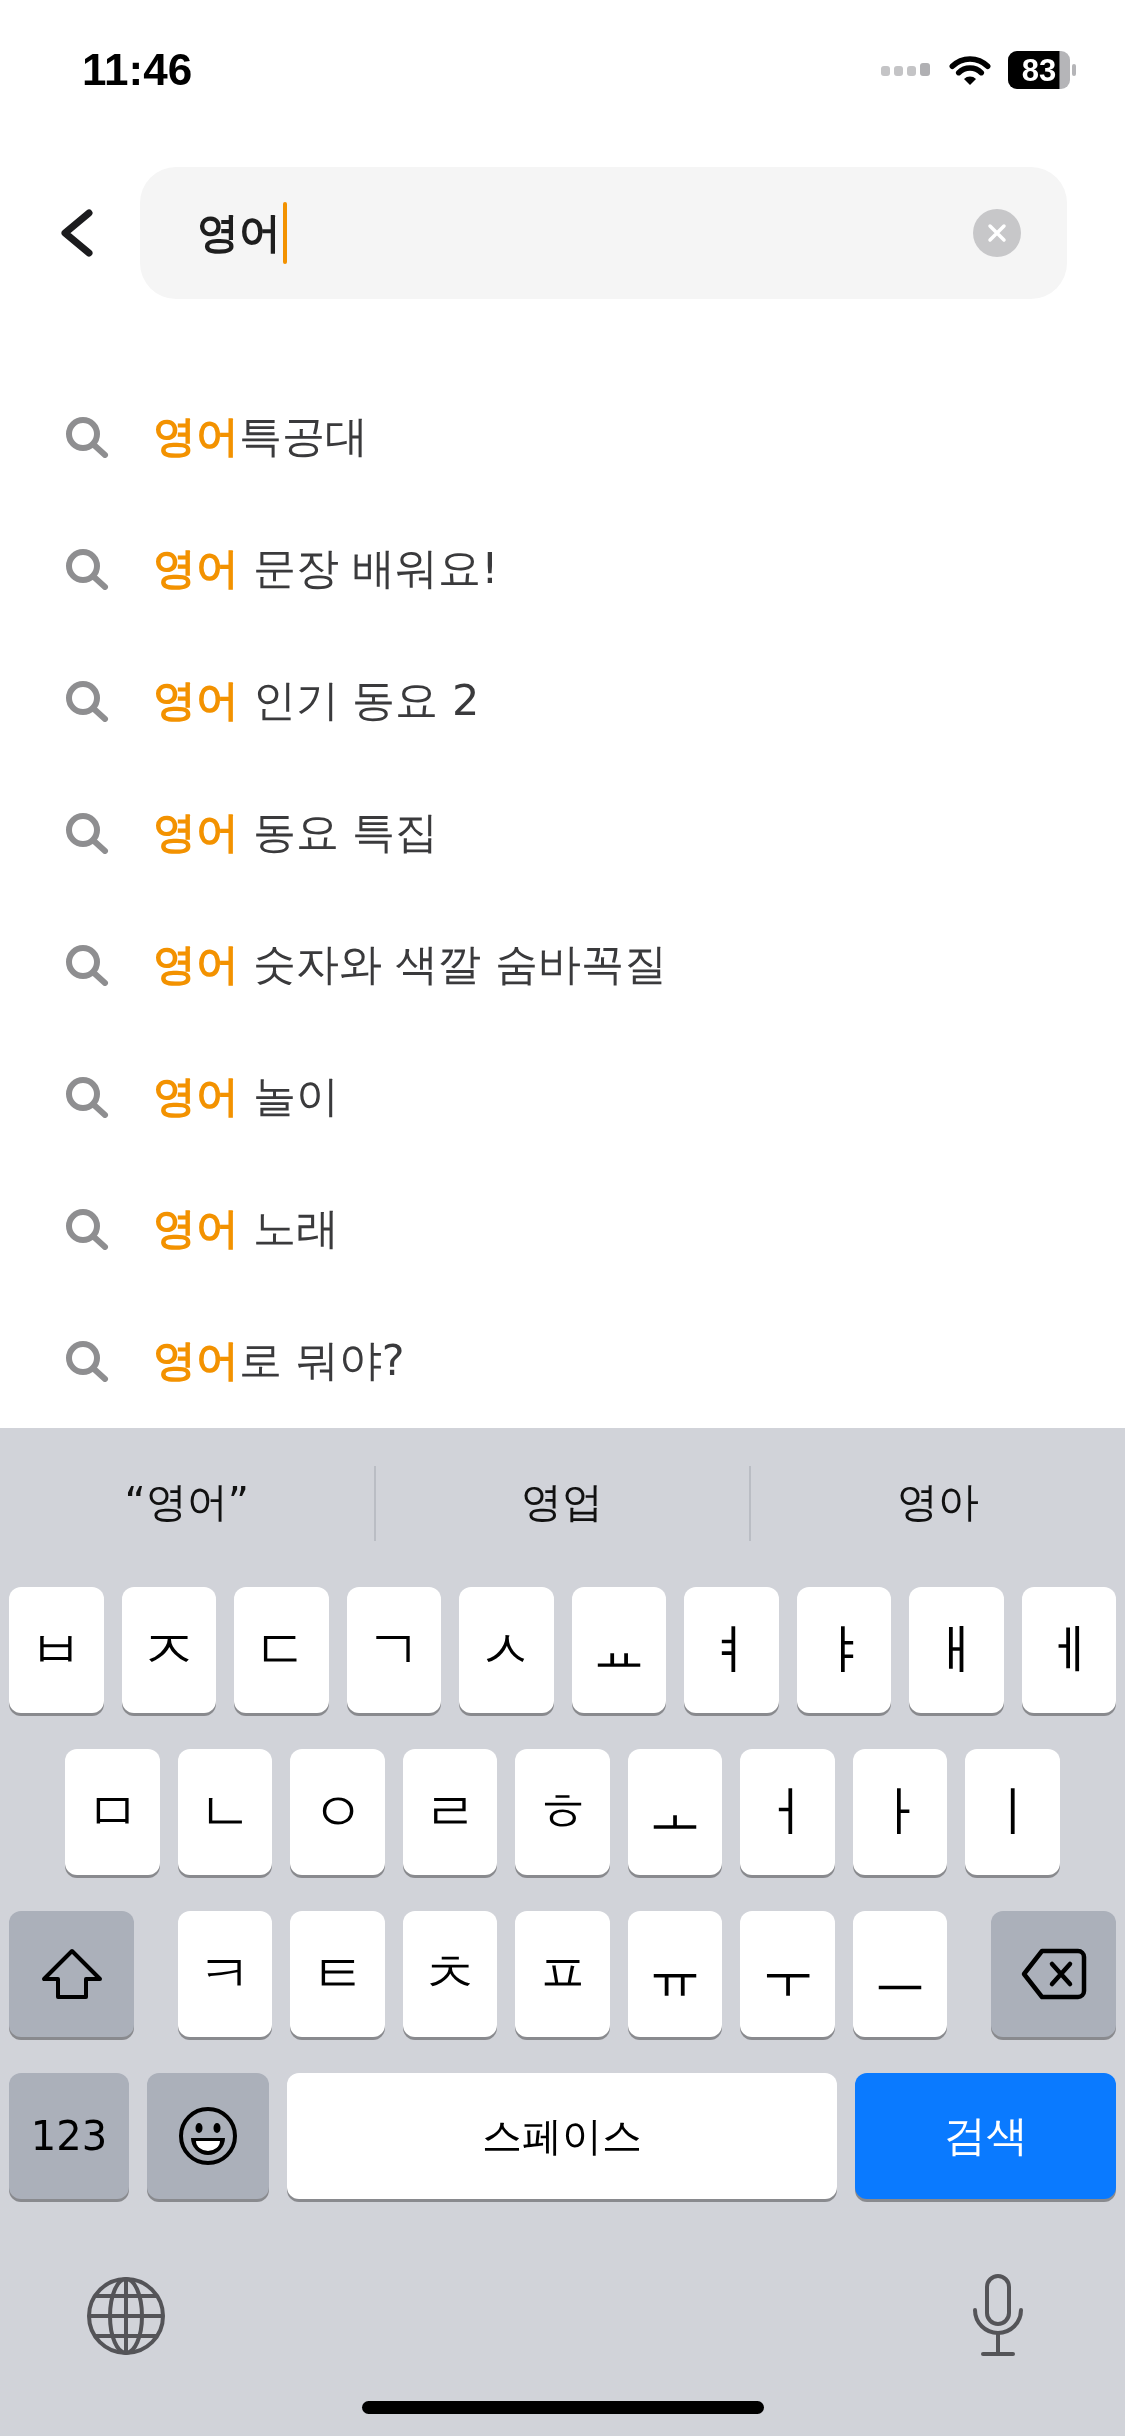 This screenshot has width=1125, height=2436. I want to click on keyboard-key: ㅕ, so click(731, 1650).